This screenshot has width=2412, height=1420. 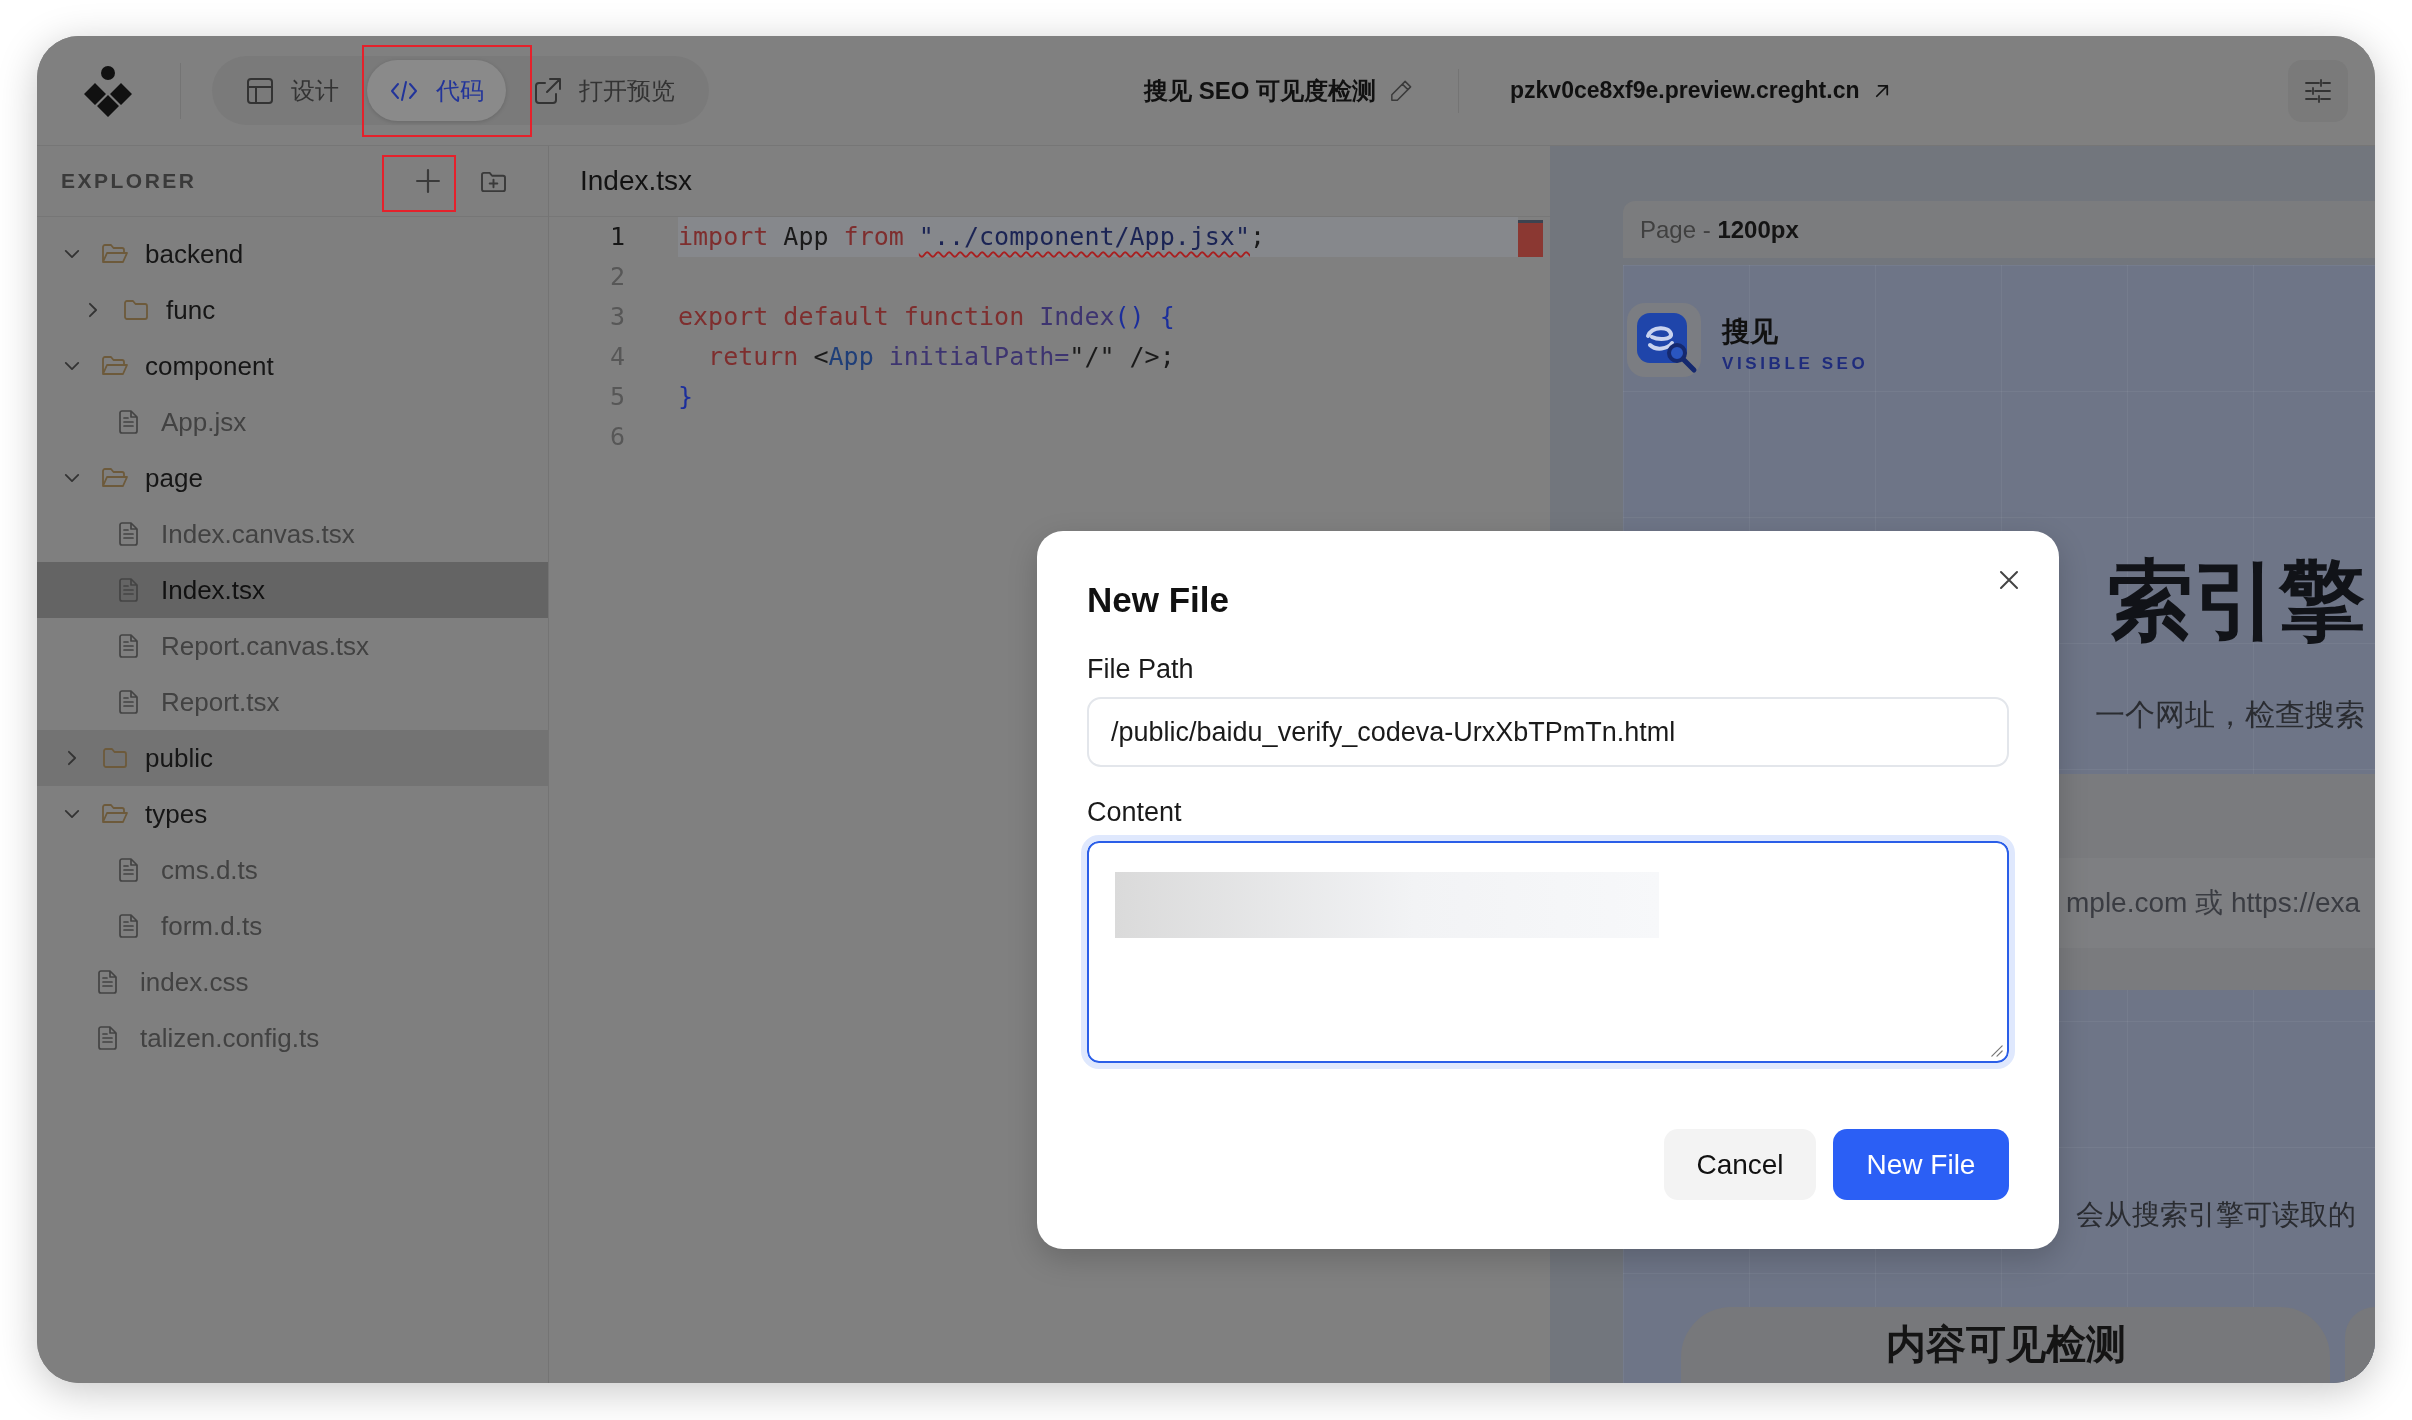 What do you see at coordinates (2009, 580) in the screenshot?
I see `close-icon` at bounding box center [2009, 580].